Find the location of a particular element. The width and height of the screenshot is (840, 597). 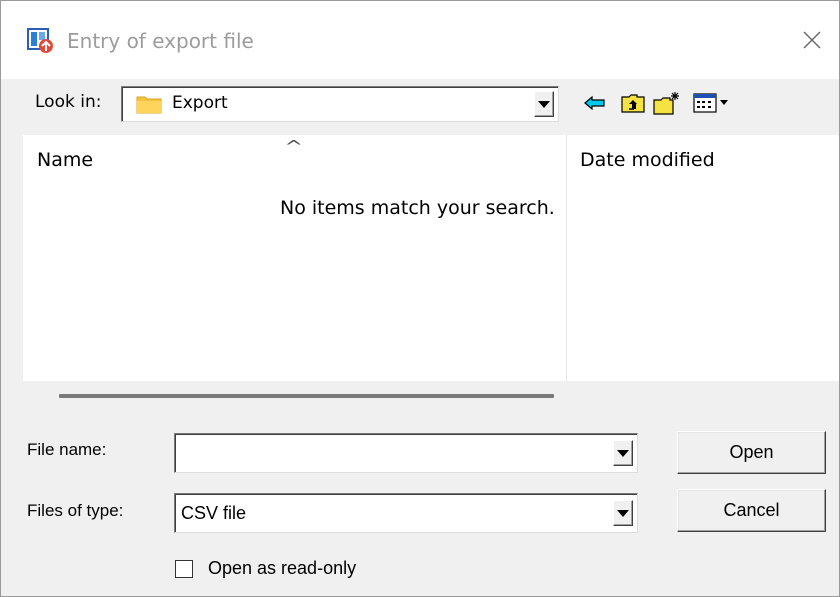

files-of-type-combobox: CSV file is located at coordinates (406, 513).